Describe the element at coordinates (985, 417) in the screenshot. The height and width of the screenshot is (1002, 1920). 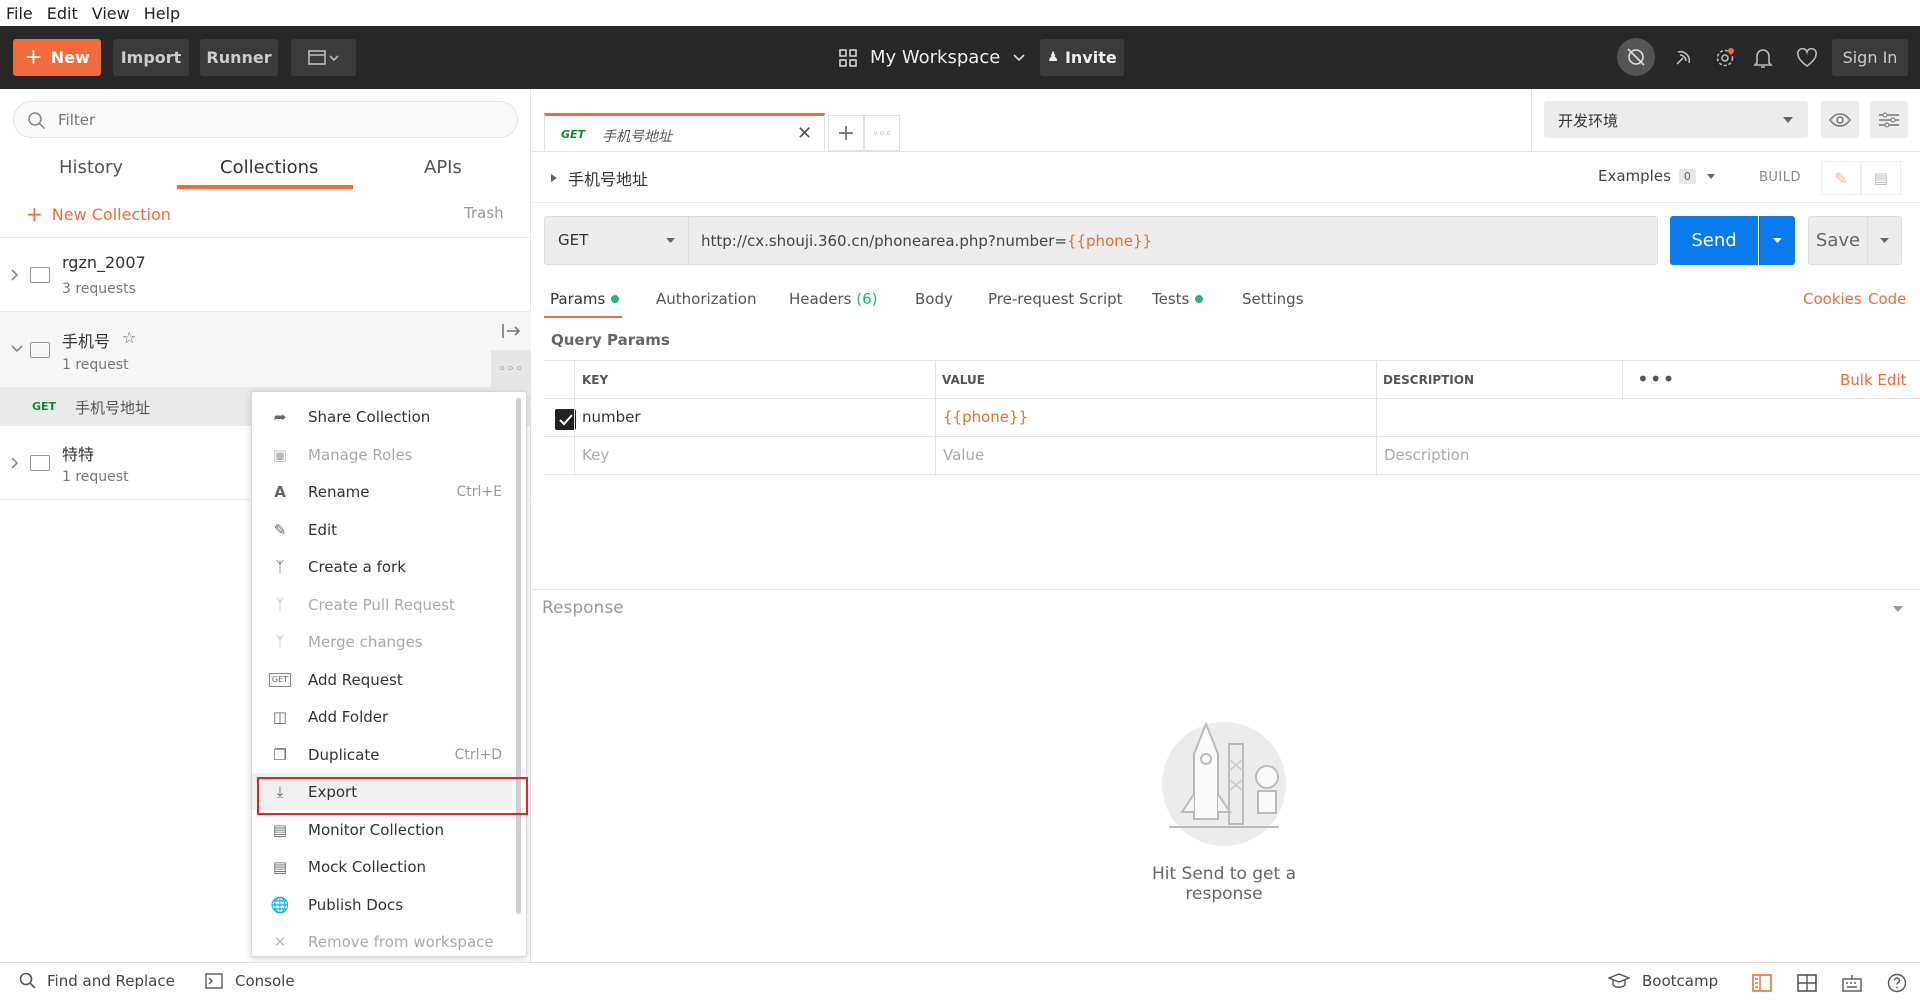
I see `param-value: {{phone}}` at that location.